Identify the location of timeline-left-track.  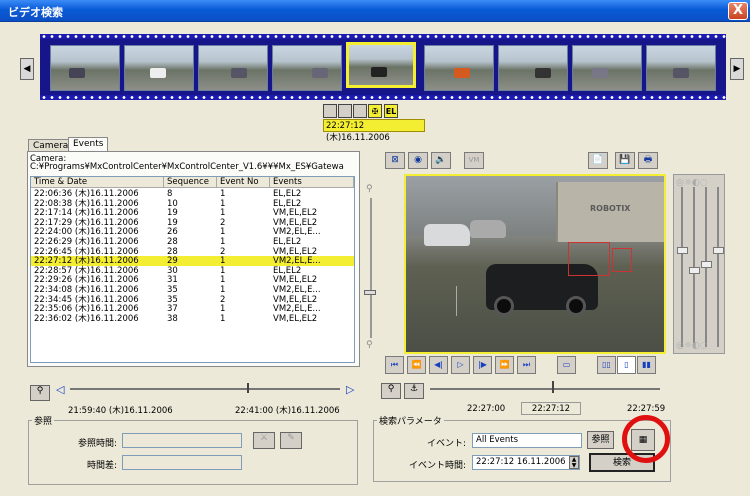
(205, 389).